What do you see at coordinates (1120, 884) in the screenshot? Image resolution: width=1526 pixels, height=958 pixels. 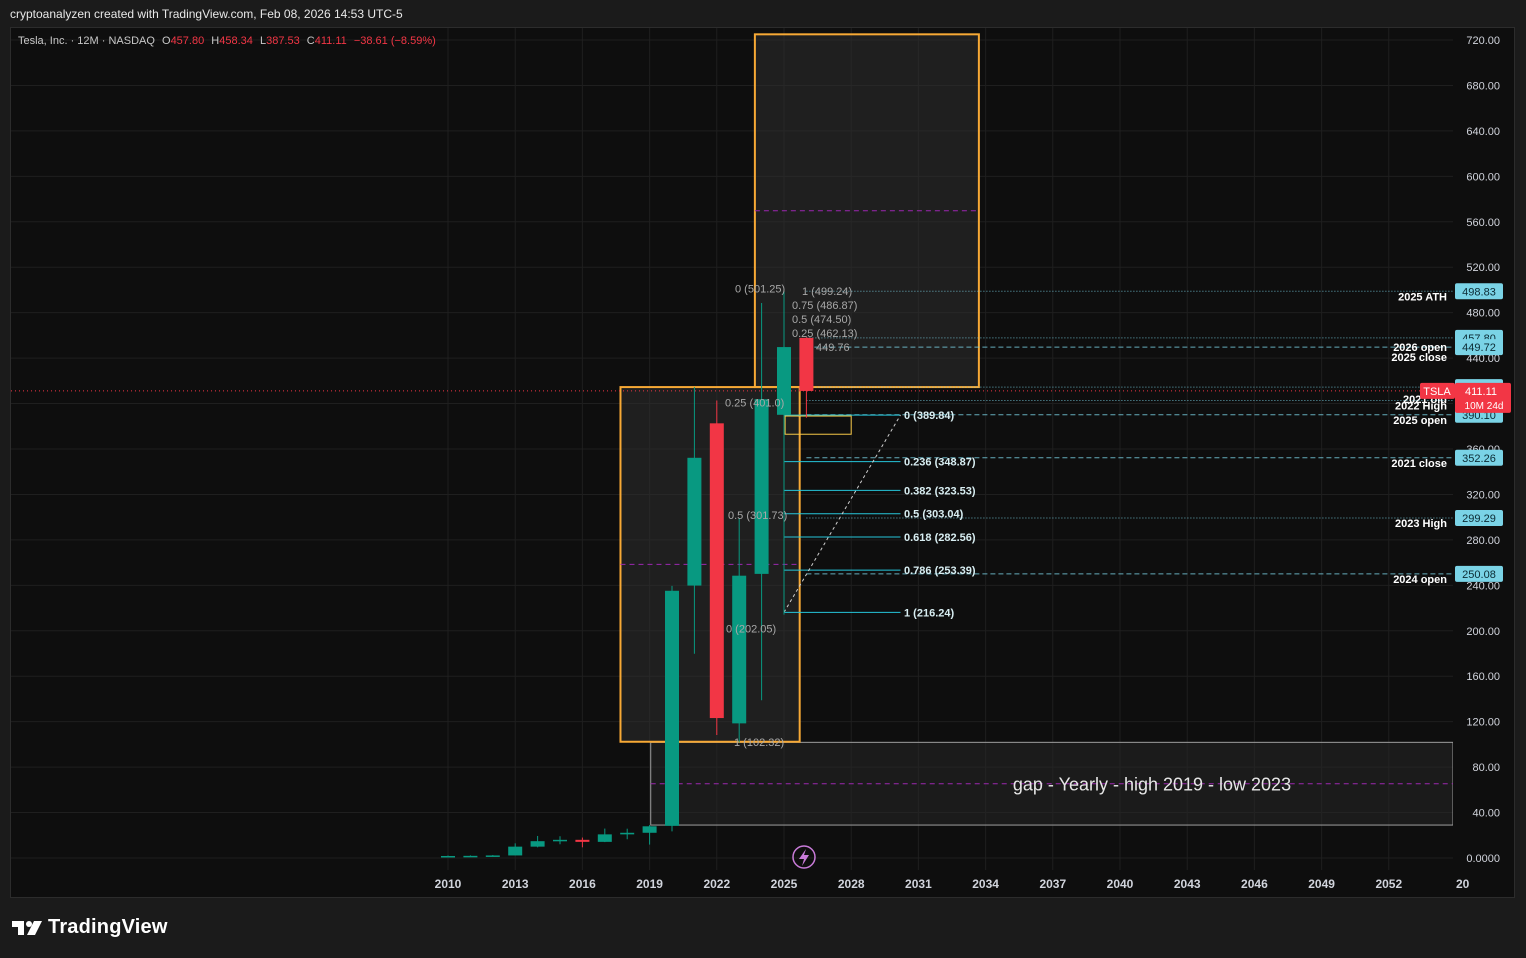 I see `x-axis-tick-label: 2040` at bounding box center [1120, 884].